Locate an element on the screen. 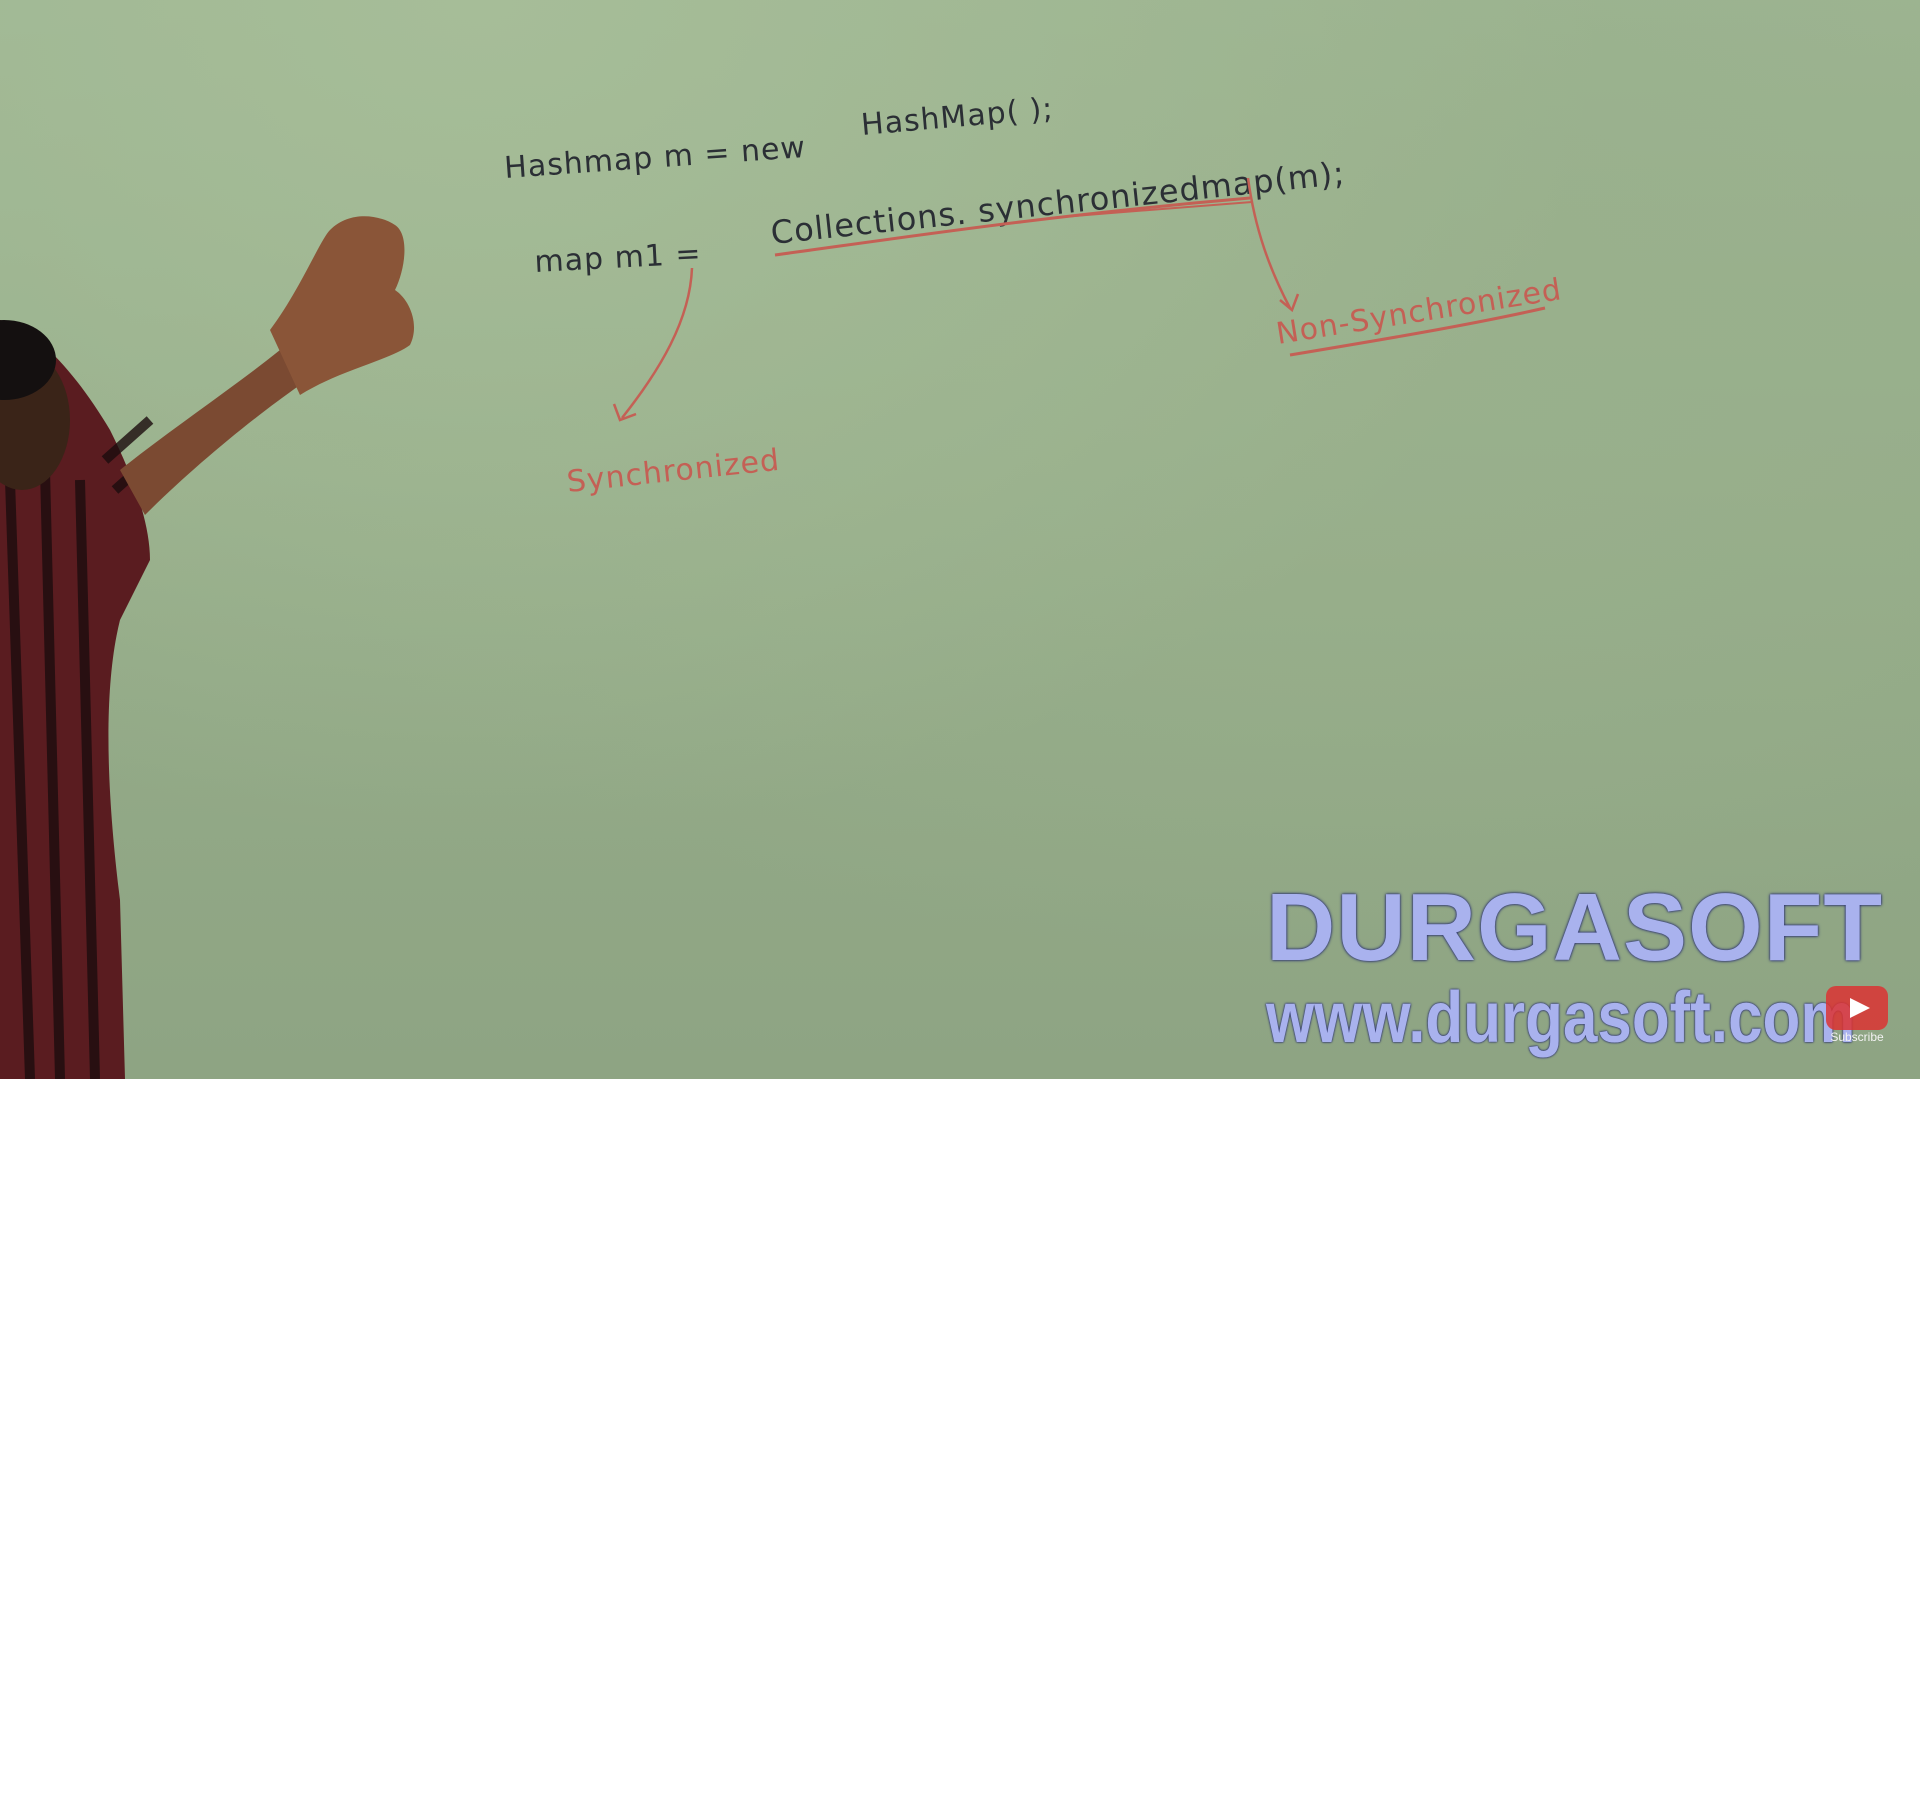 This screenshot has width=1920, height=1803. youtube-play-icon is located at coordinates (1857, 1008).